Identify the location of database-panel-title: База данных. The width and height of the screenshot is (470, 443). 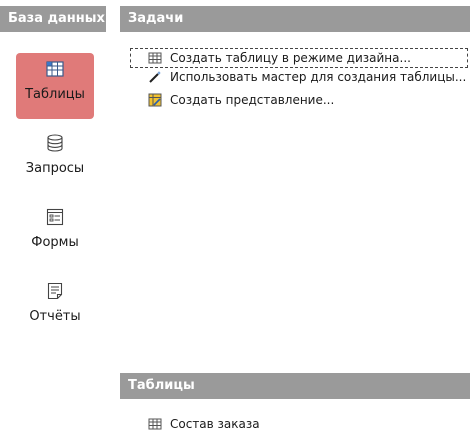
(53, 19).